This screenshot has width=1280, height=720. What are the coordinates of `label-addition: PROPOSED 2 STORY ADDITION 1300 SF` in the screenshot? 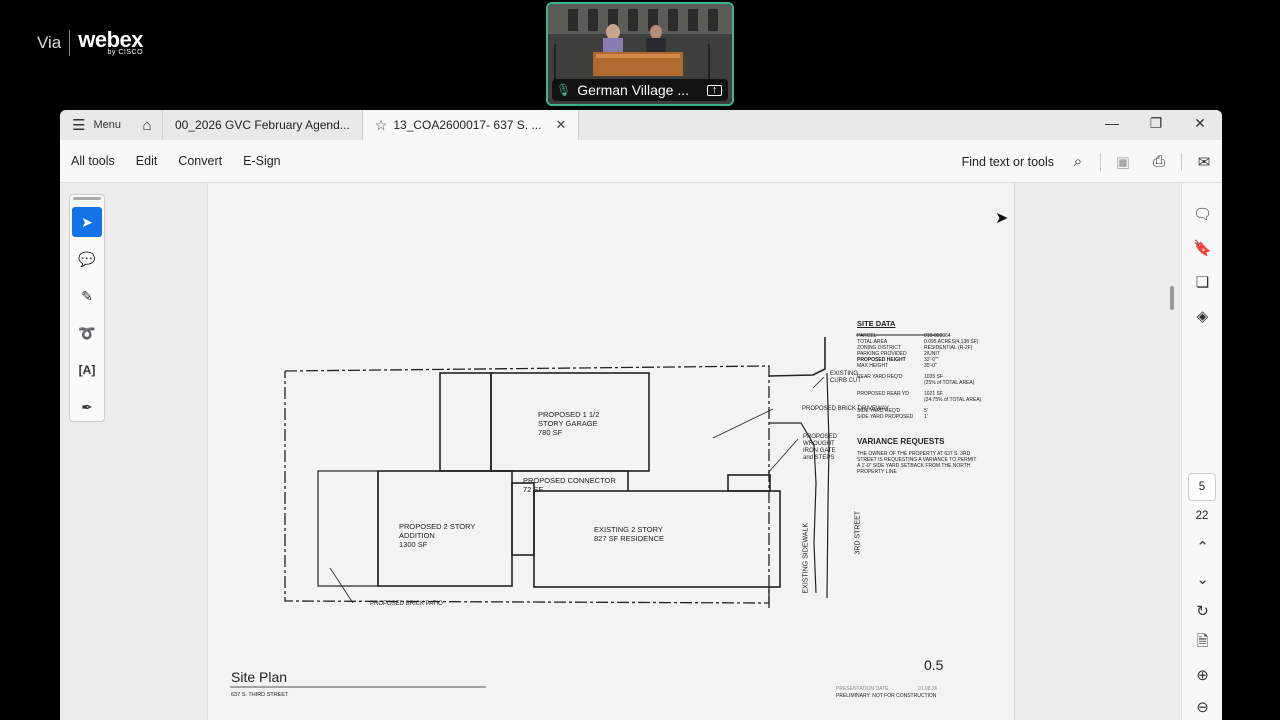 It's located at (437, 535).